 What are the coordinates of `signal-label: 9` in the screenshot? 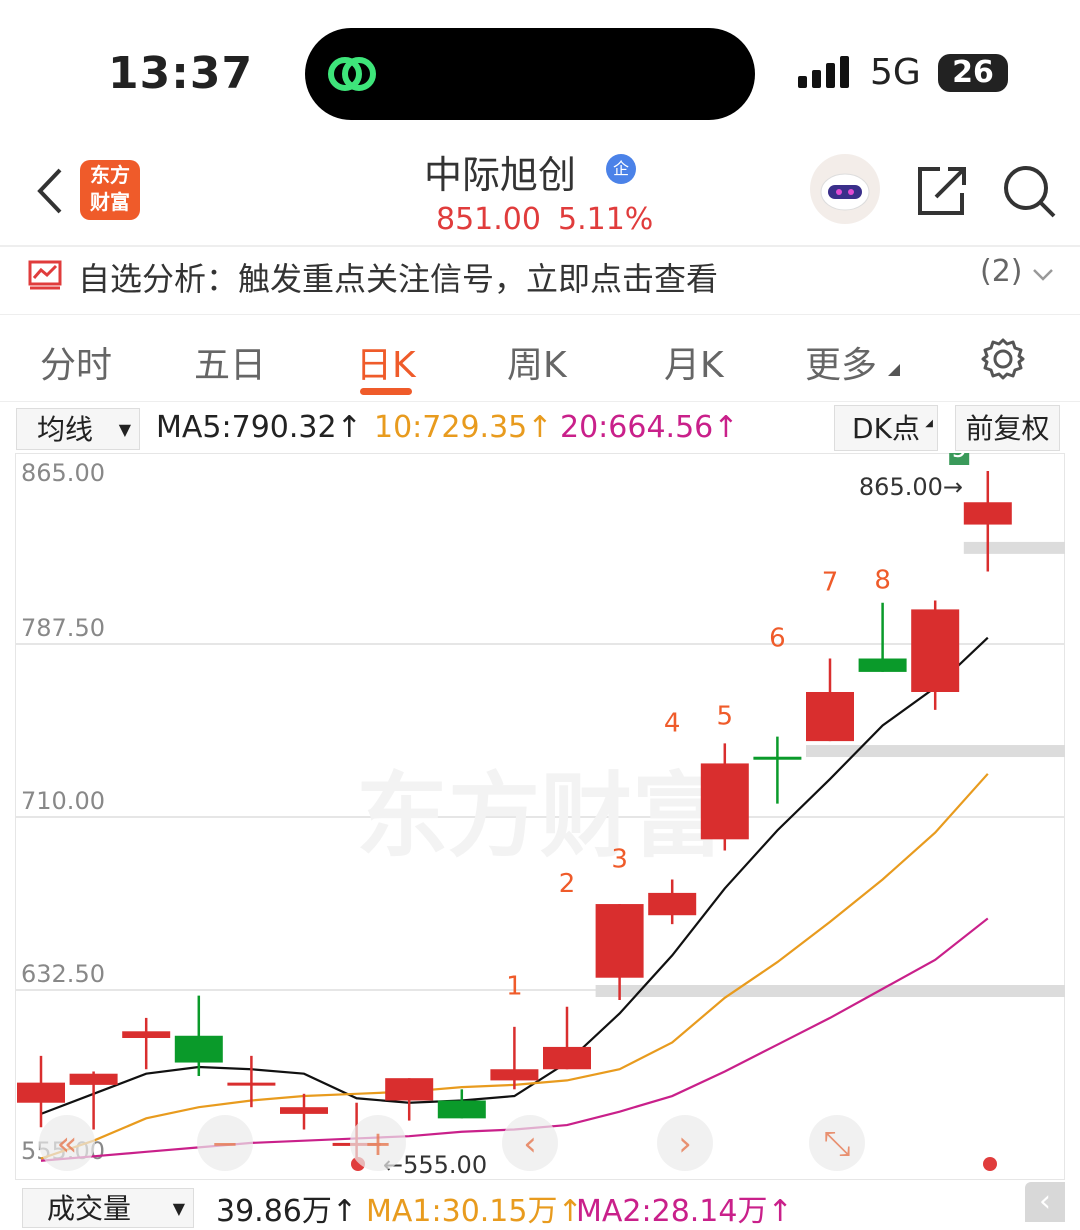 It's located at (959, 458).